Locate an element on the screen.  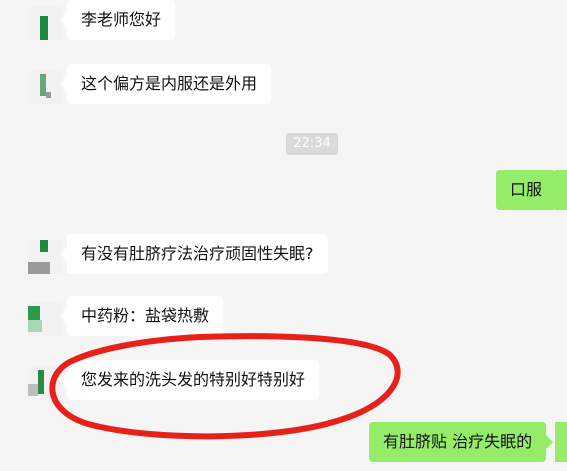
message-bubble-outgoing: 有肚脐贴 治疗失眠的 is located at coordinates (461, 442).